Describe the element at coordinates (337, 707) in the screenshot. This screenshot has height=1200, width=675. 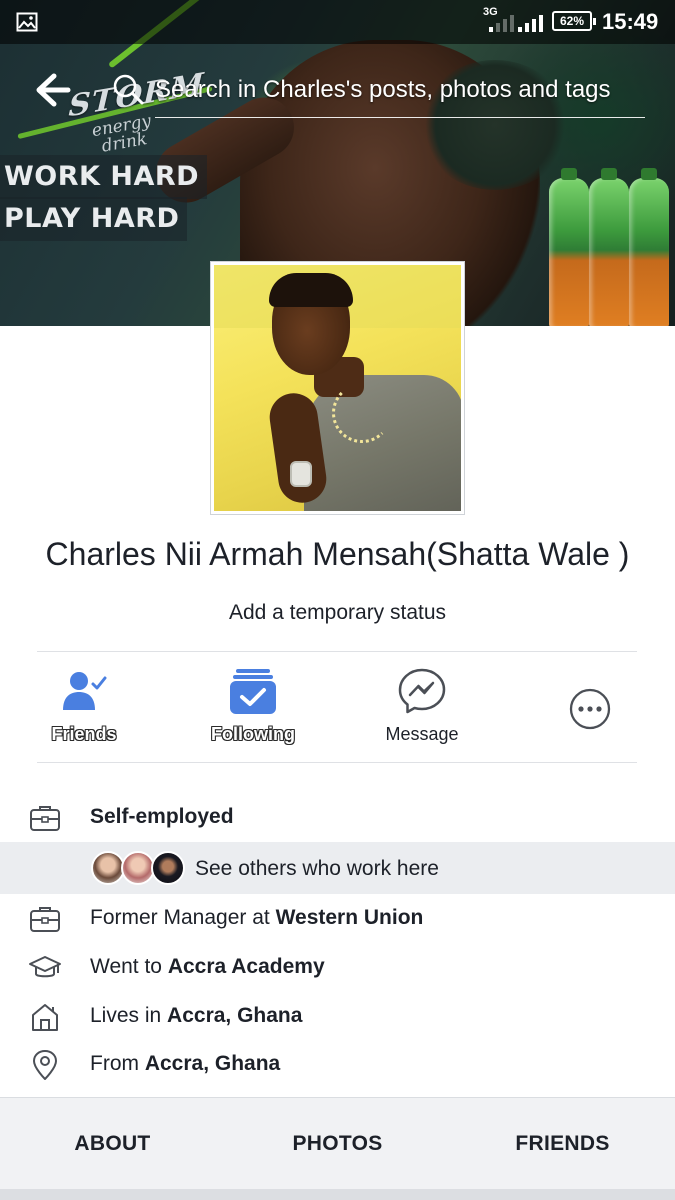
I see `profile-actions: Friends Following Message` at that location.